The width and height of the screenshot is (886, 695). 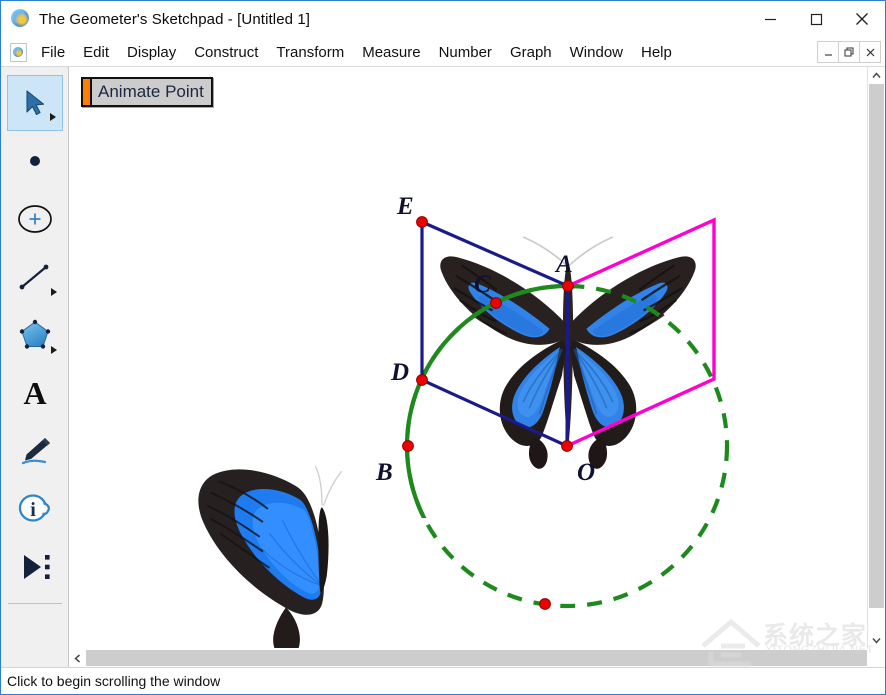 I want to click on point-E, so click(x=422, y=222).